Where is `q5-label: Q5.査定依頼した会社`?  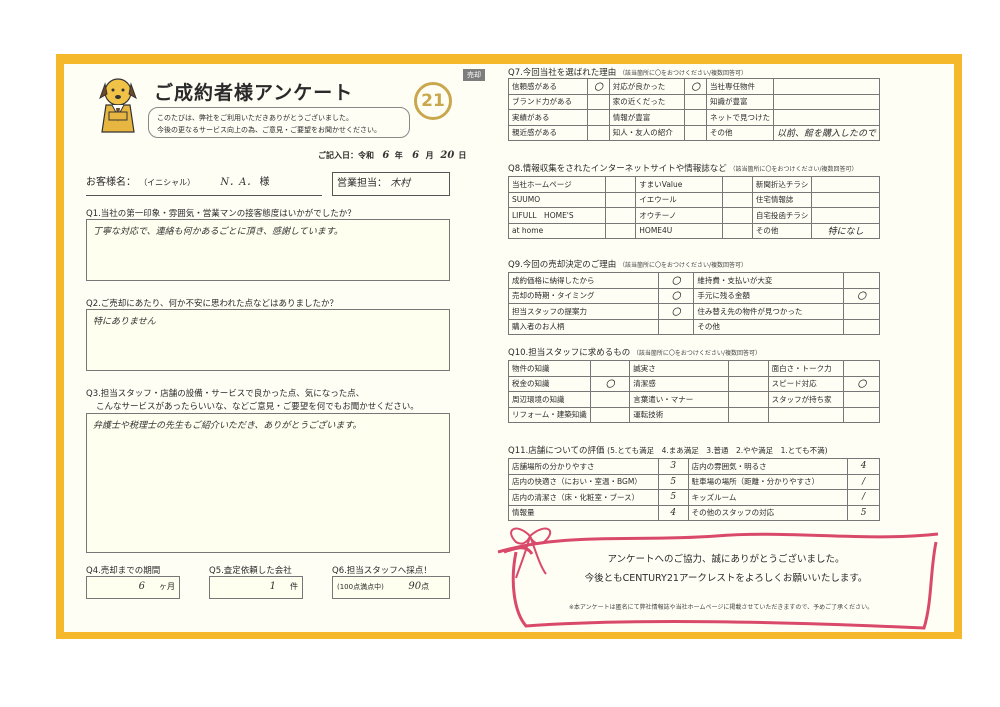 q5-label: Q5.査定依頼した会社 is located at coordinates (250, 571).